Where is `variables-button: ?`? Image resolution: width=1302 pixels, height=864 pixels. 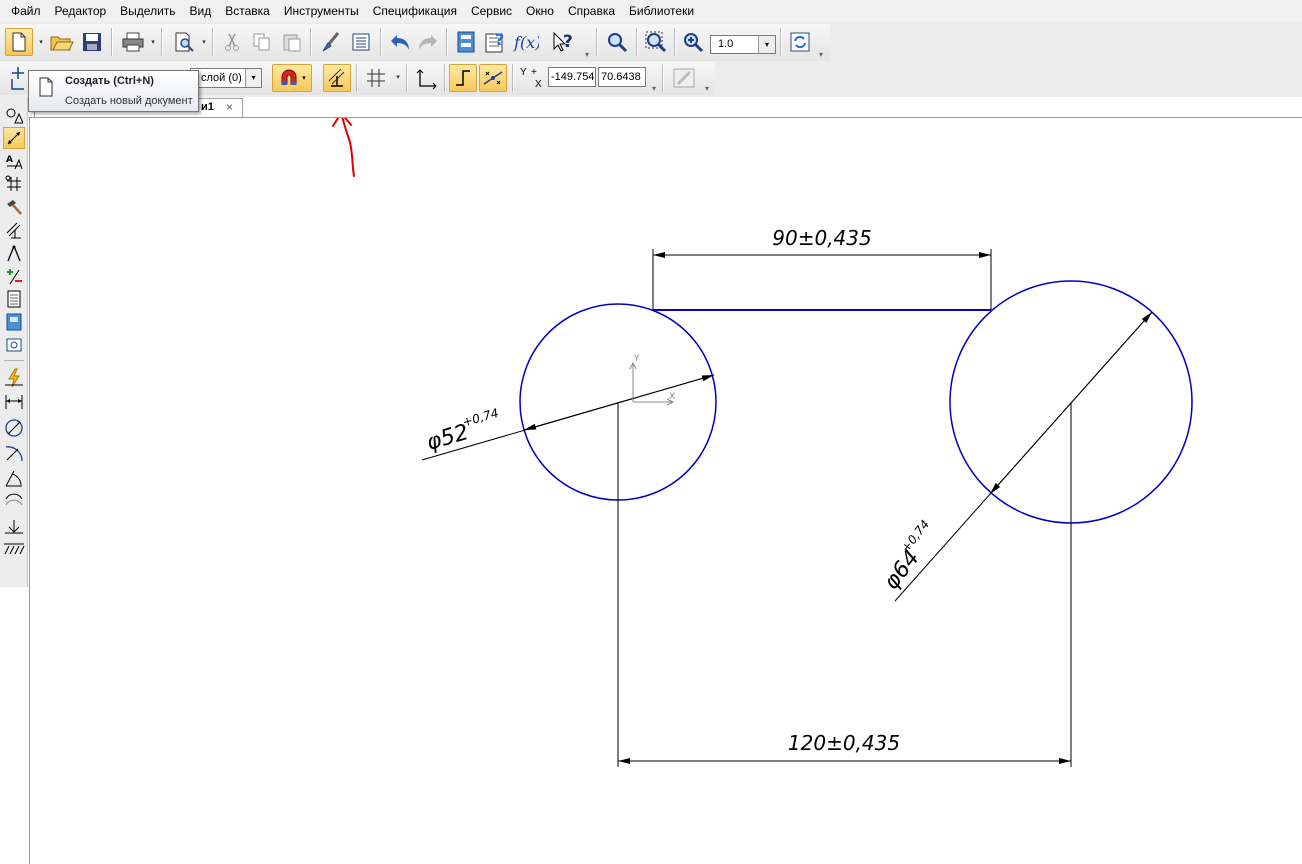
variables-button: ? is located at coordinates (496, 42).